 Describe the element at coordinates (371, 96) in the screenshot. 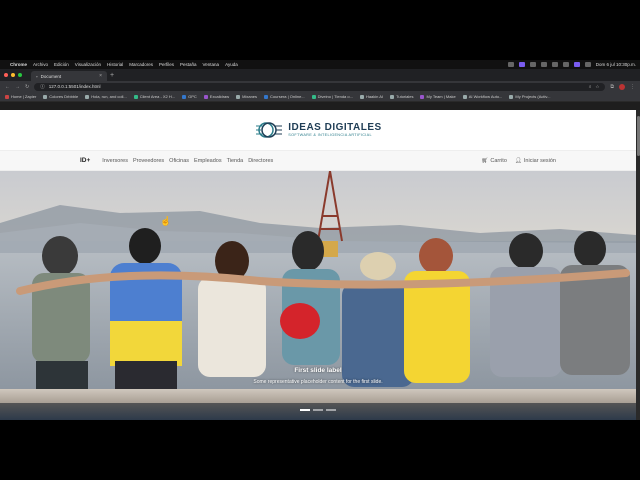

I see `bookmark-item: Haakin AI` at that location.